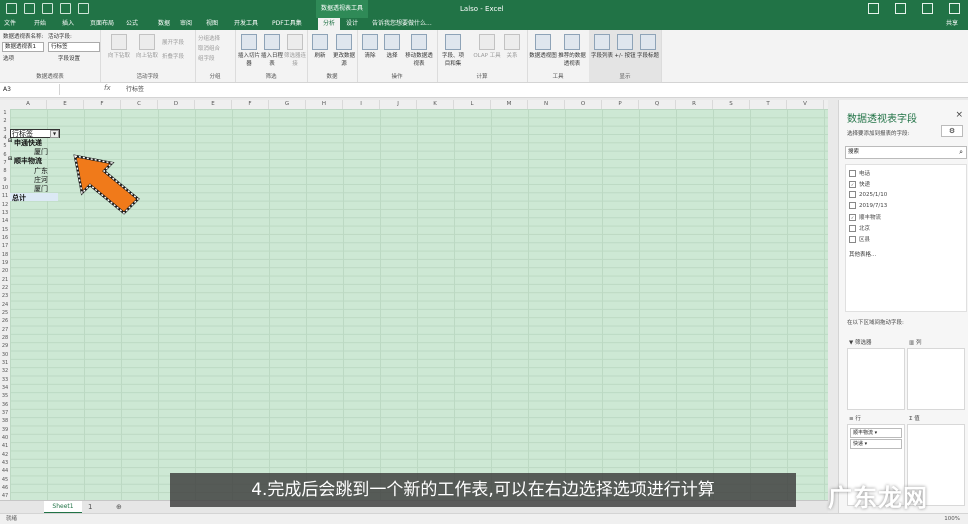 This screenshot has height=524, width=968. Describe the element at coordinates (5, 488) in the screenshot. I see `row-header: 46` at that location.